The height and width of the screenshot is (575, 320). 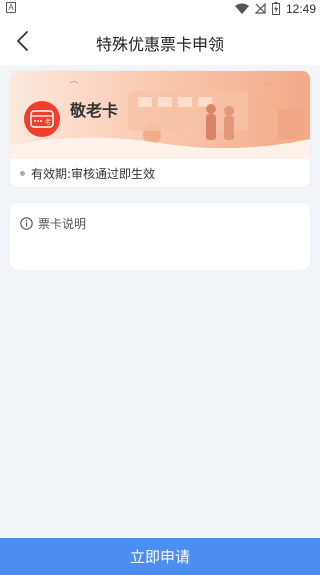 I want to click on description-title: 票卡说明, so click(x=62, y=224).